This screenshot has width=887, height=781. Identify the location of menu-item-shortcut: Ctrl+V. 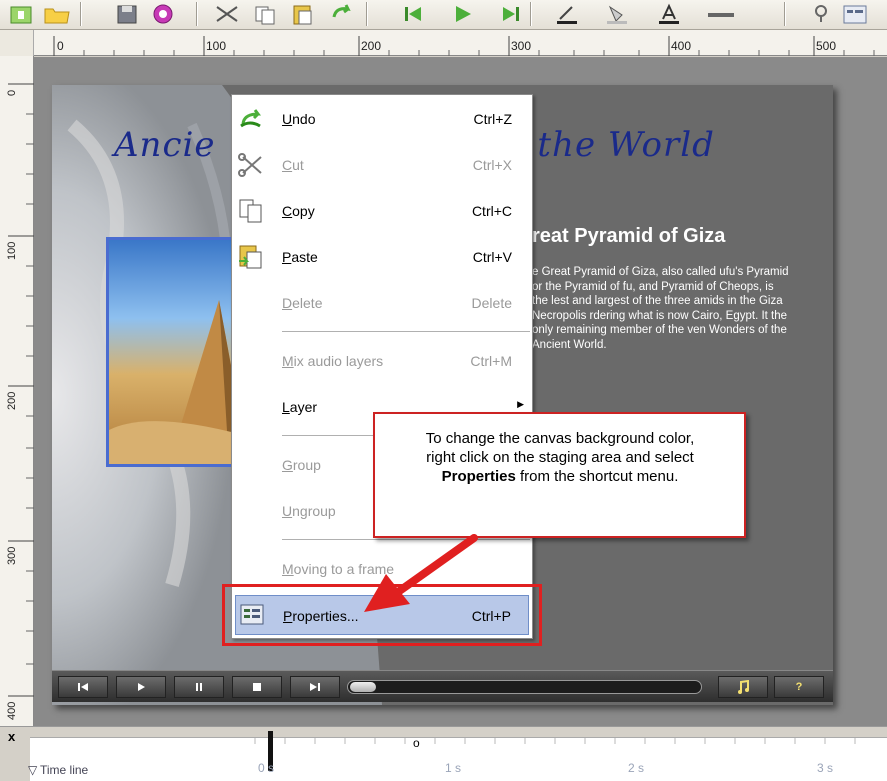
(492, 257).